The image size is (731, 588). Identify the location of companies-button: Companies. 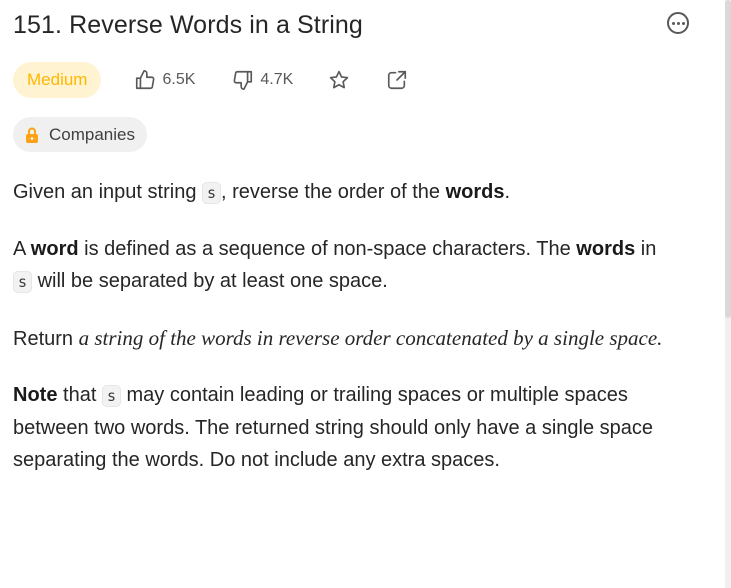
(80, 134).